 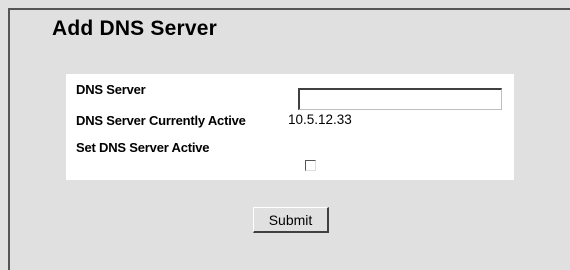 I want to click on currently-active-row: DNS Server Currently Active, so click(x=161, y=120).